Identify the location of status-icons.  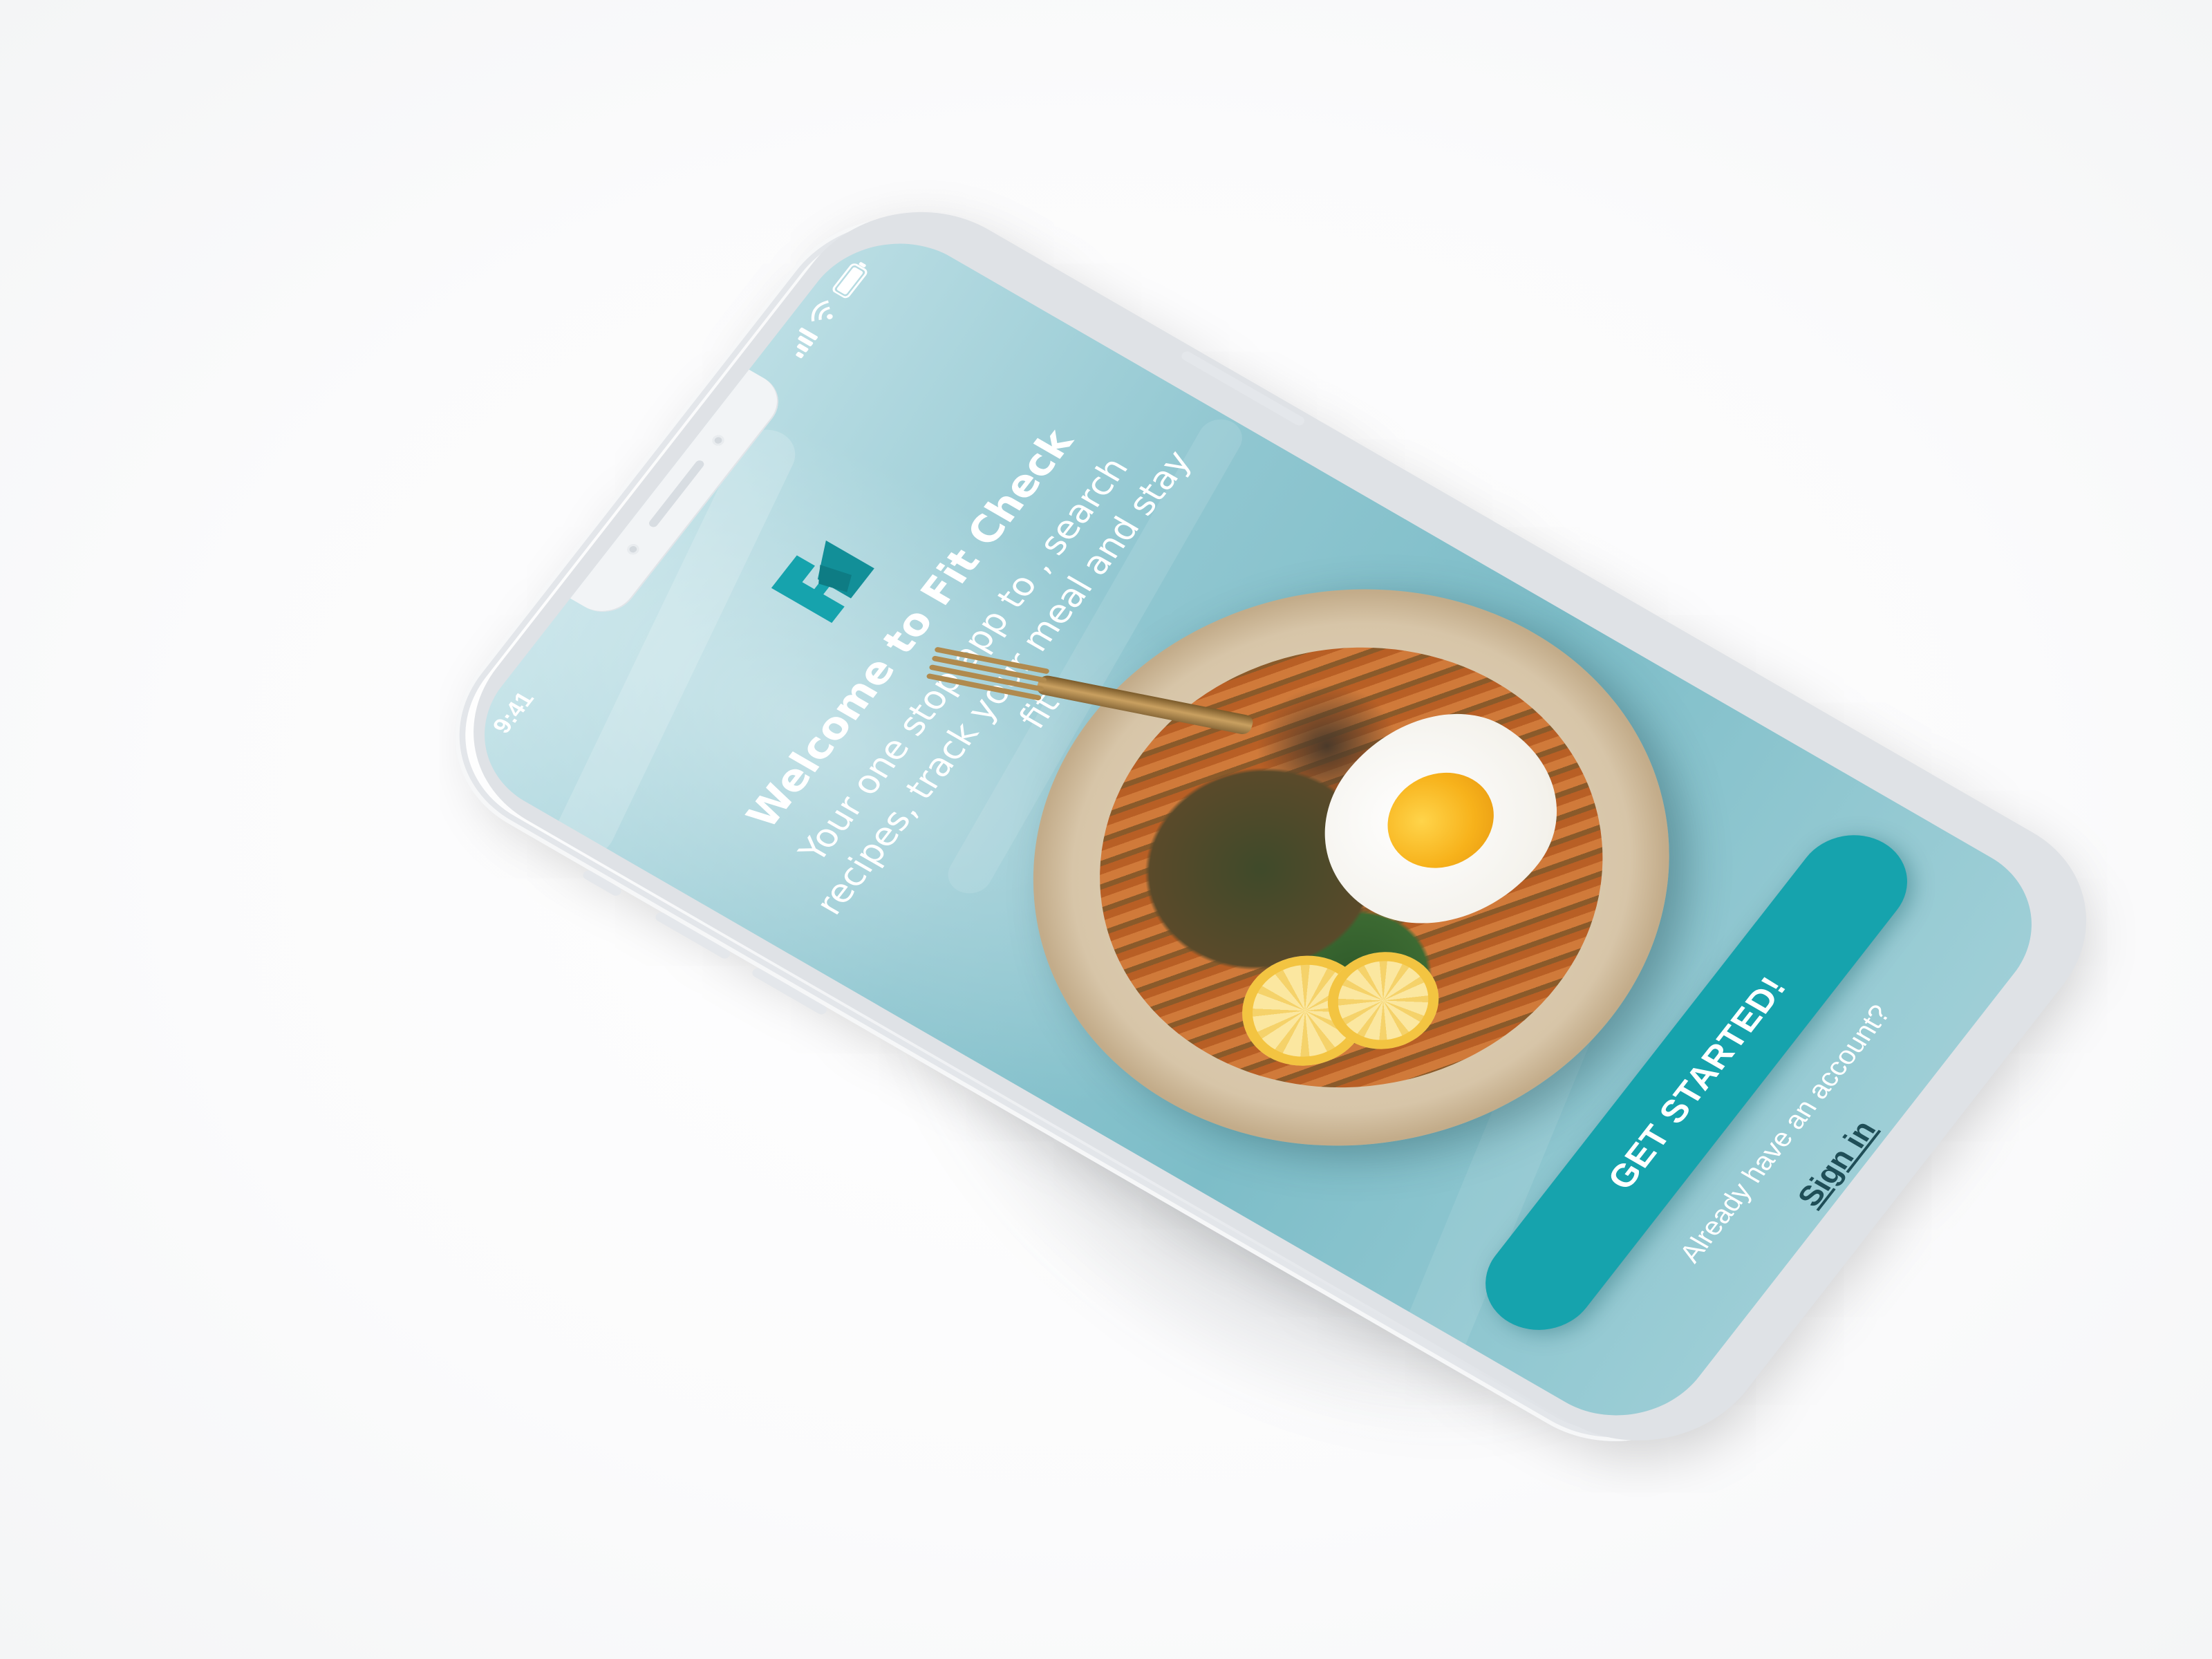
(828, 307).